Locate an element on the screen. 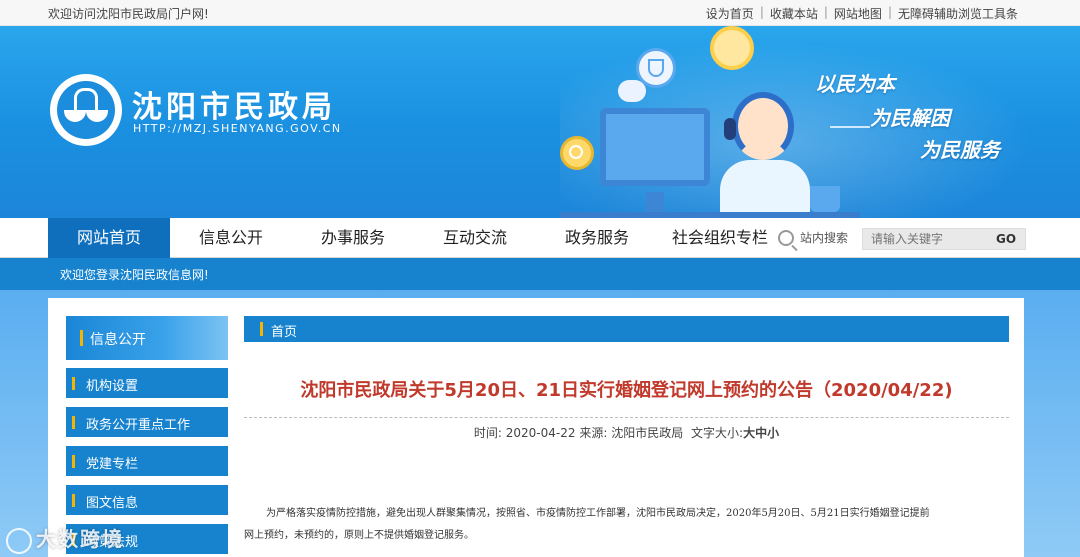 Image resolution: width=1080 pixels, height=557 pixels. search-go-button: GO is located at coordinates (1006, 239).